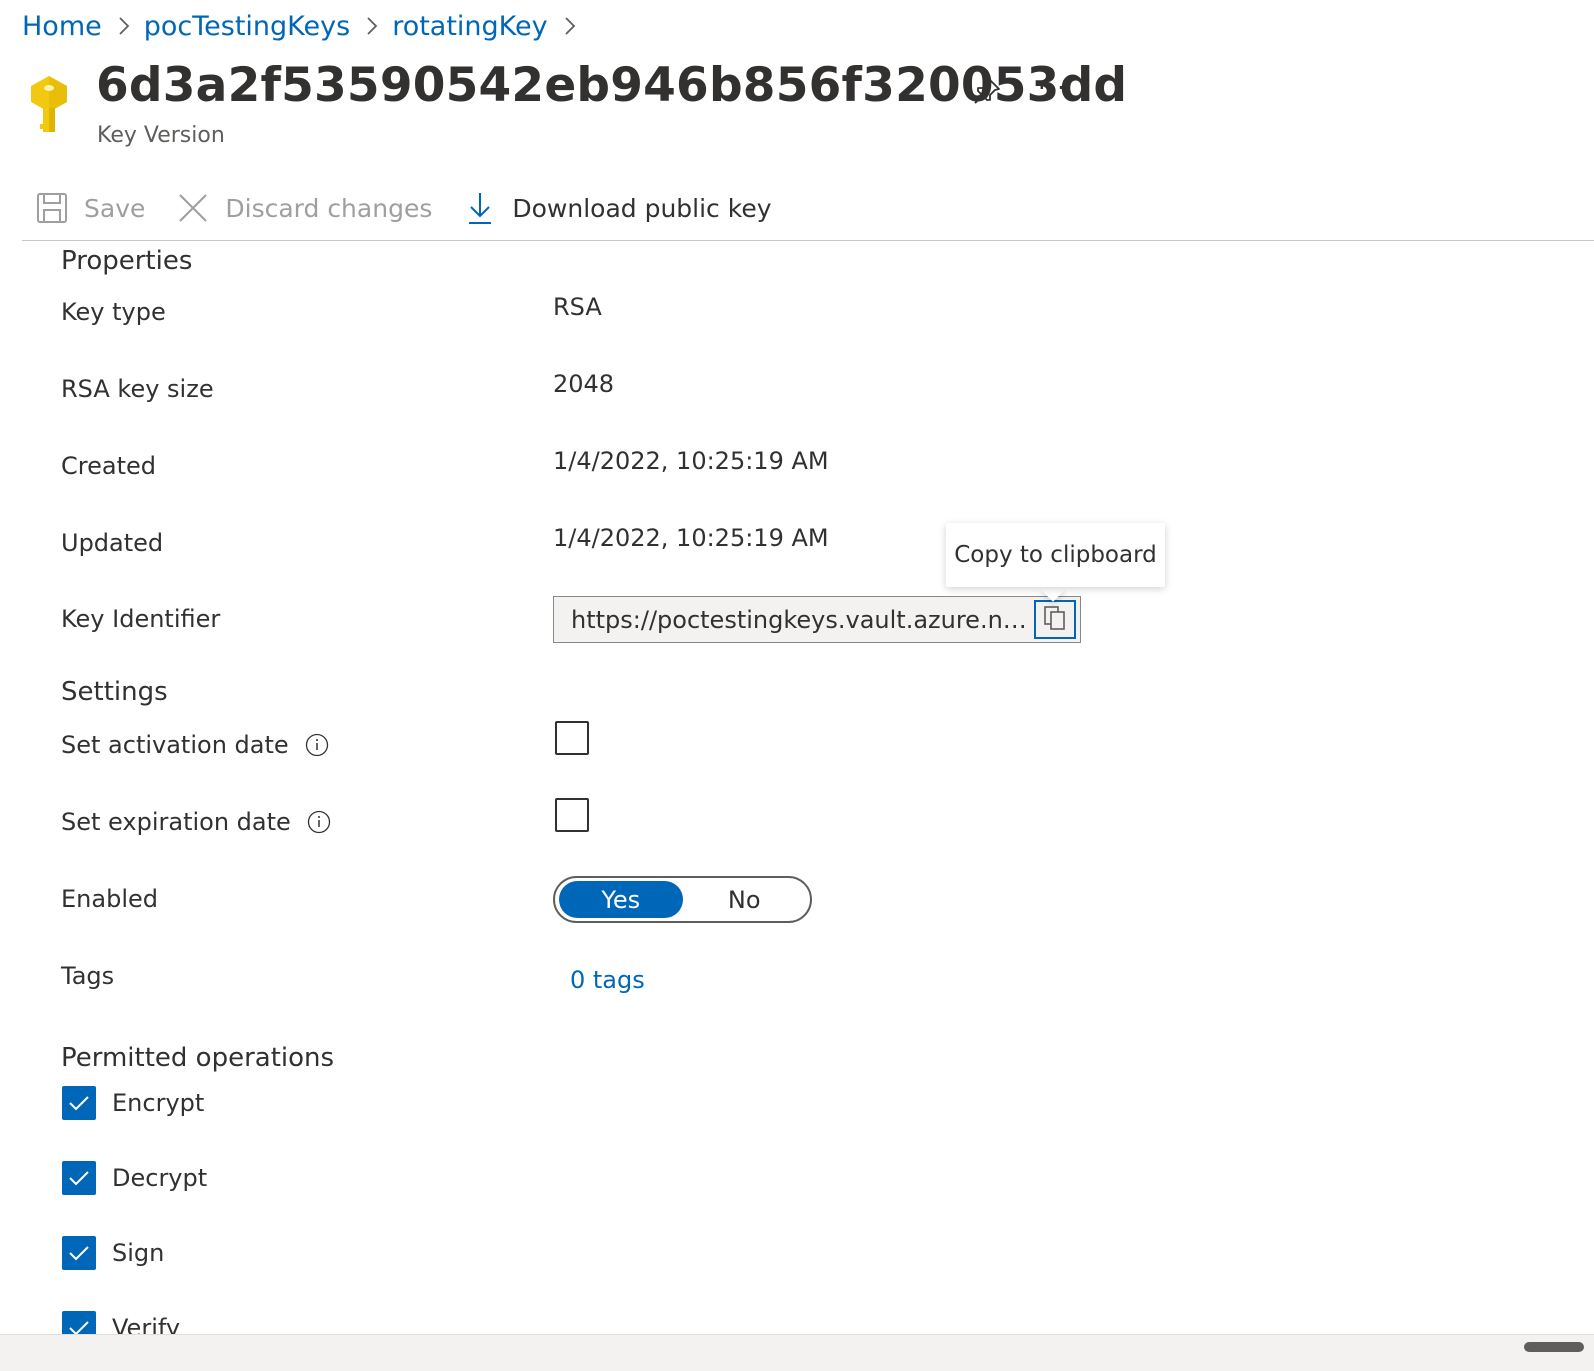  I want to click on copy-icon, so click(1055, 620).